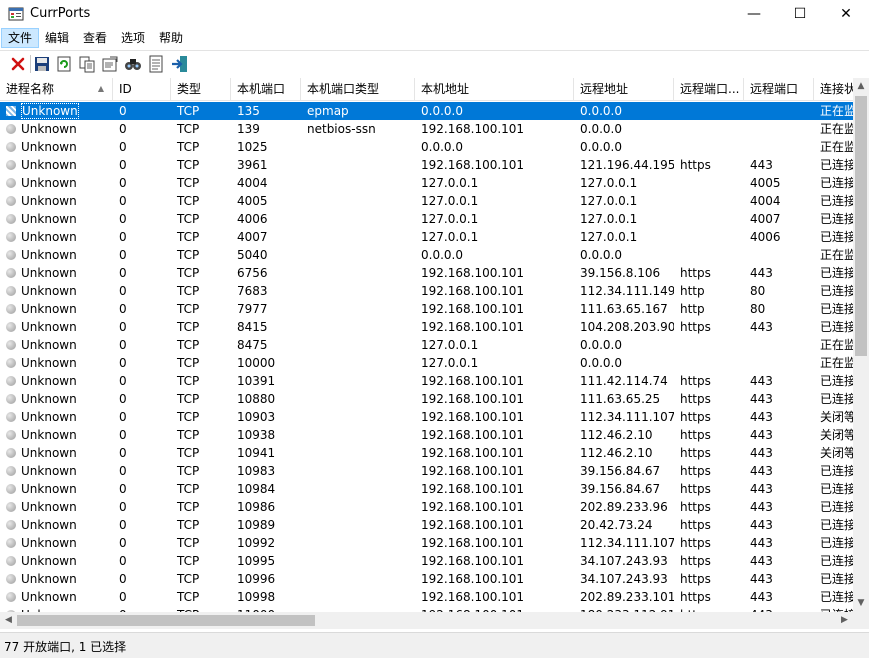  I want to click on cell-remote-port-name: https, so click(709, 579).